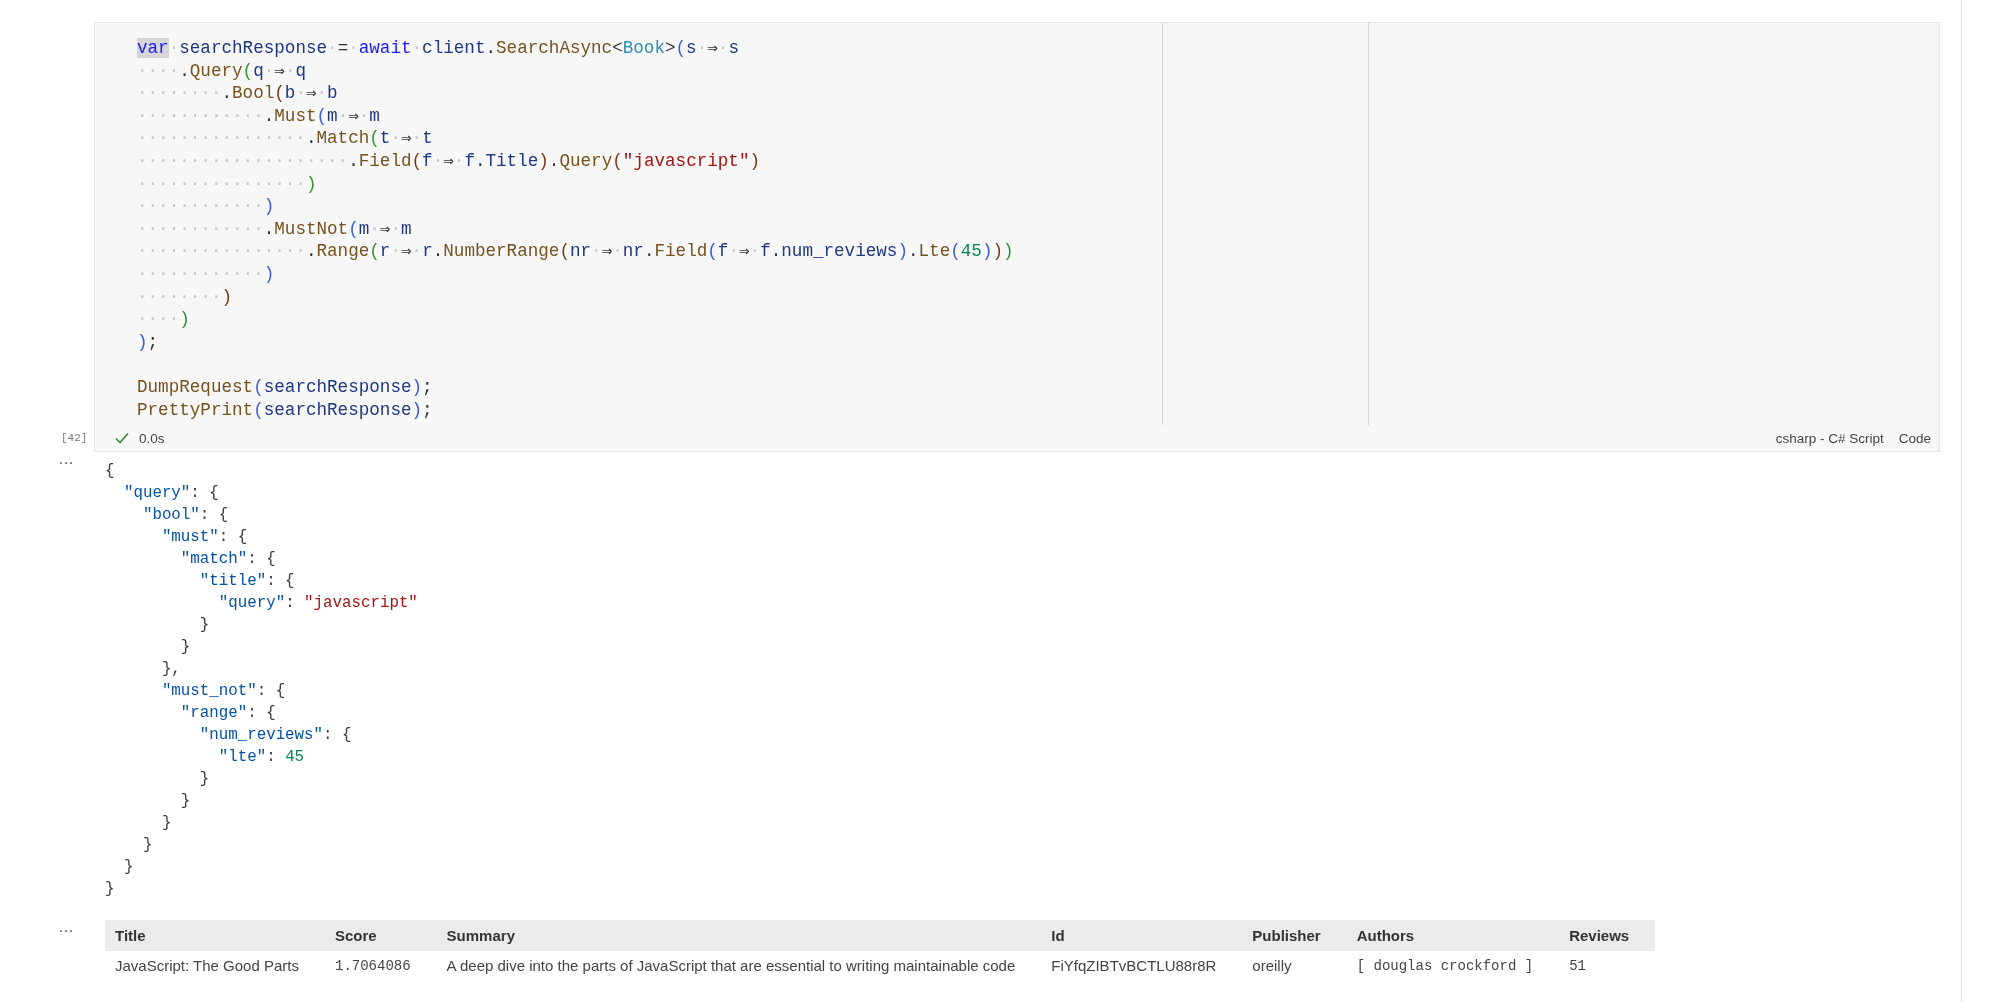  Describe the element at coordinates (438, 48) in the screenshot. I see `code-line: var·searchResponse·=·await·client.SearchAsync<Book>(s·⇒·s` at that location.